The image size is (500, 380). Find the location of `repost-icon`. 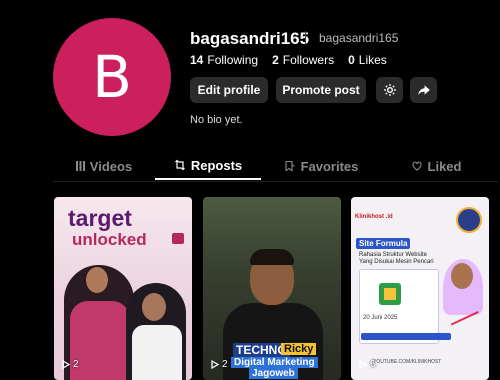

repost-icon is located at coordinates (179, 165).